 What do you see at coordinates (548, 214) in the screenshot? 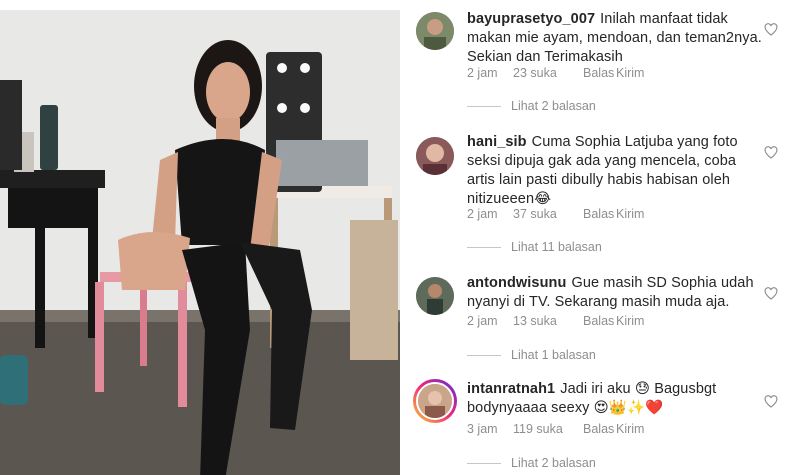
I see `comment-likes: 37 suka` at bounding box center [548, 214].